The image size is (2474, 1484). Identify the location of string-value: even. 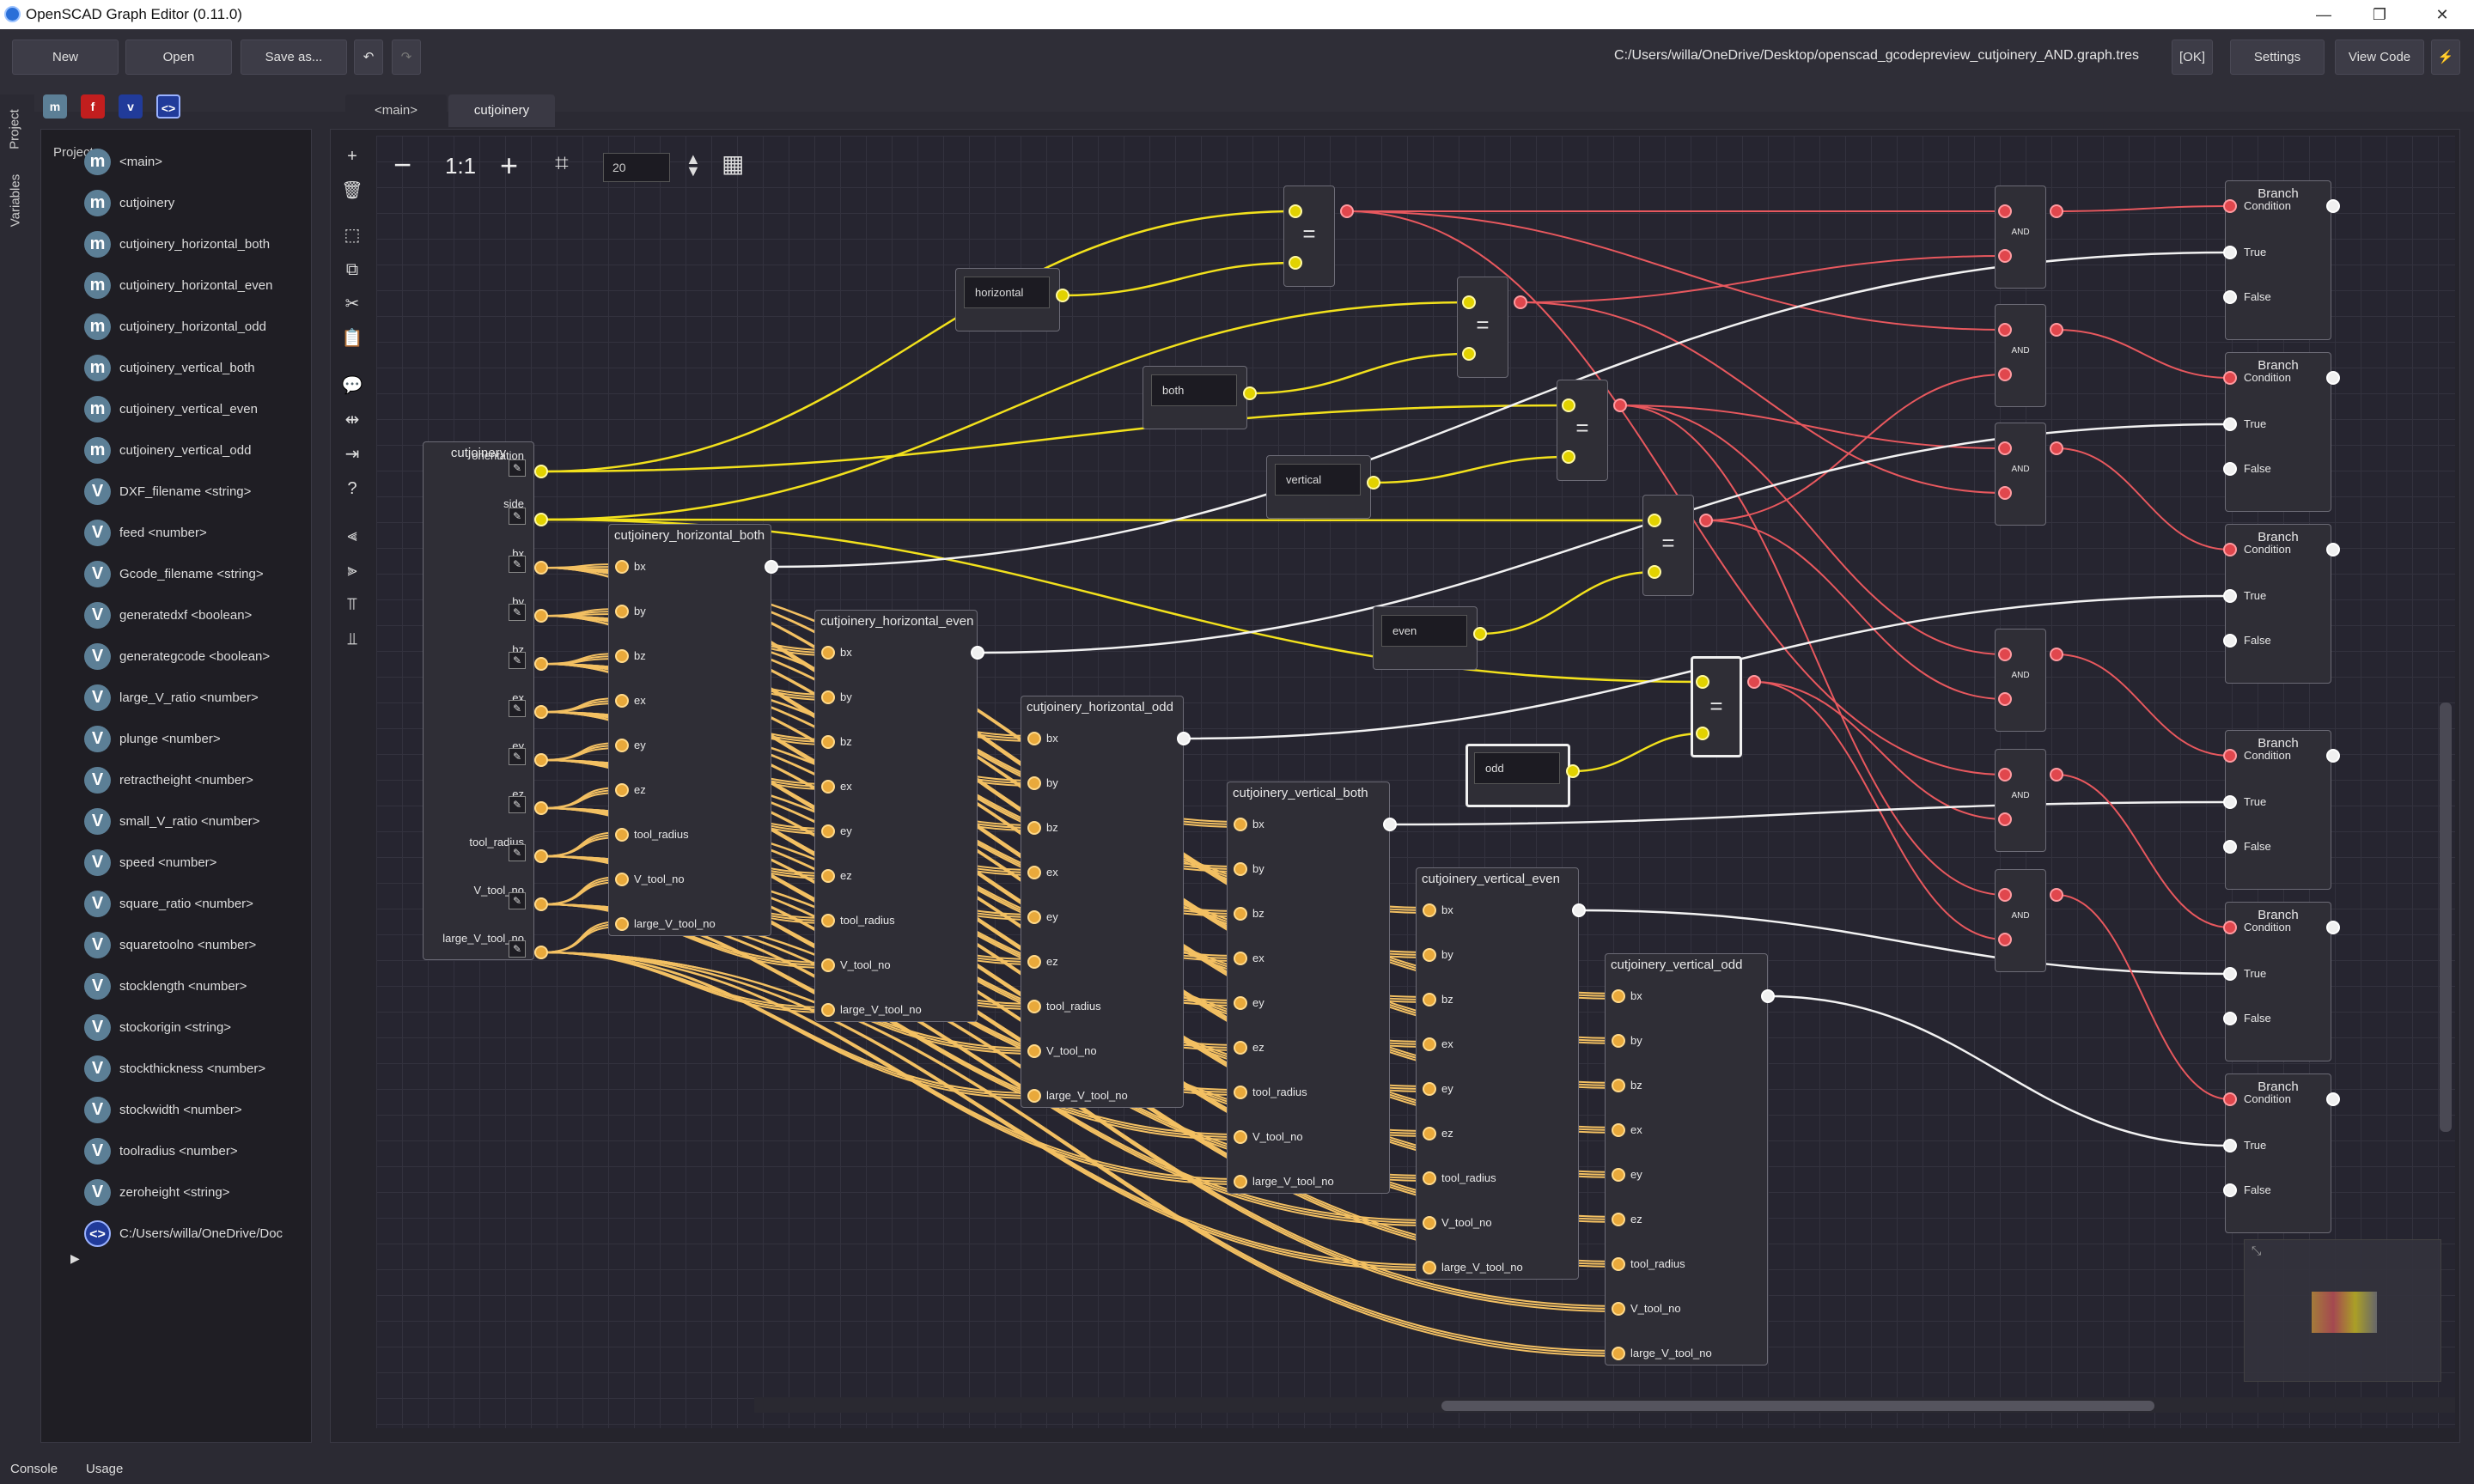
(1424, 631).